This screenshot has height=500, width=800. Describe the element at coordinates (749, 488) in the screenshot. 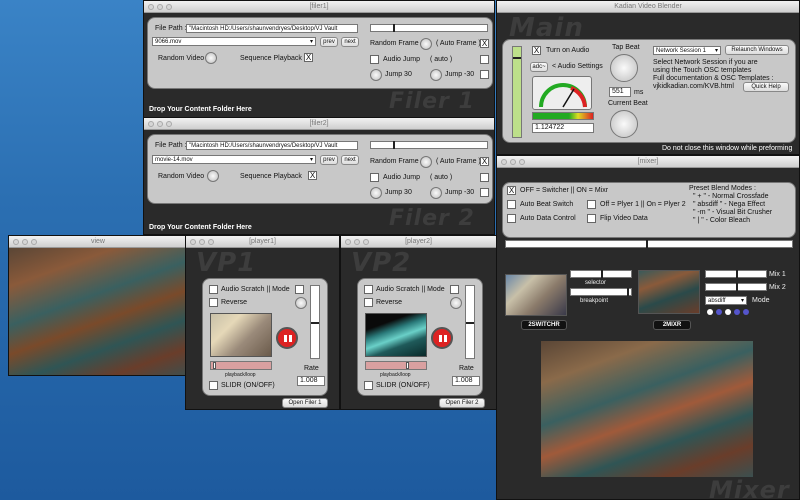

I see `mixer-watermark: Mixer` at that location.